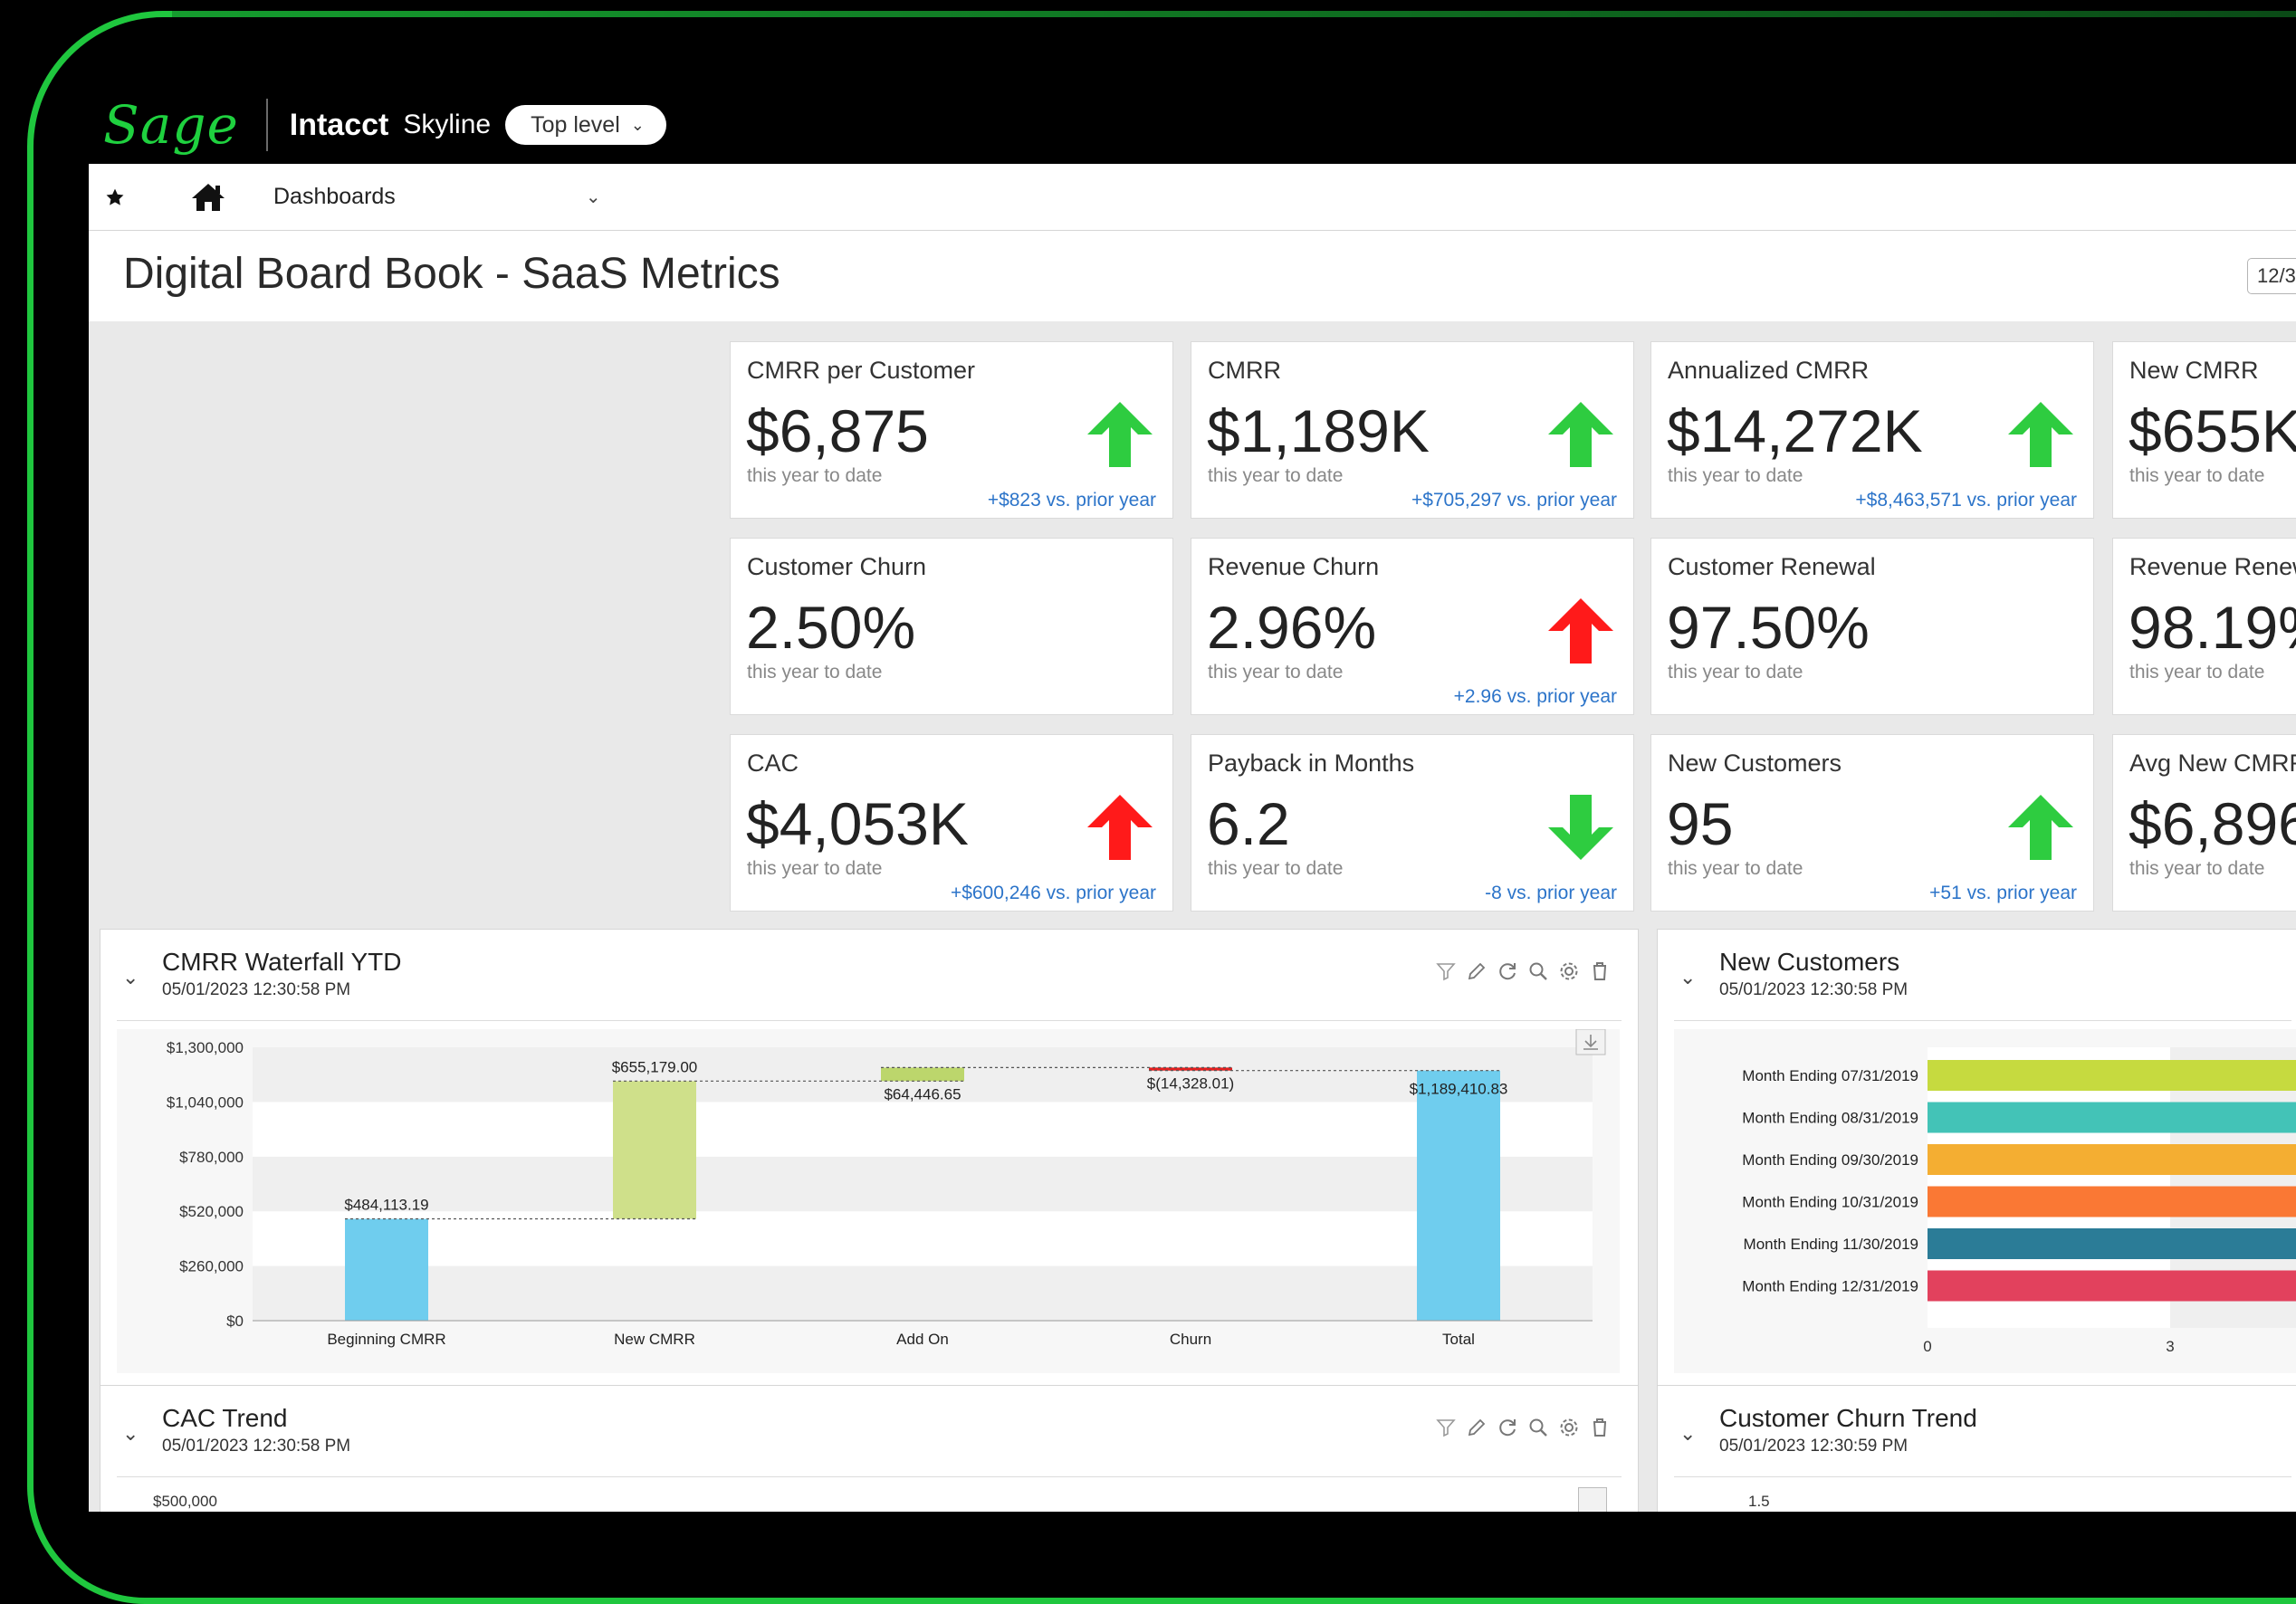 This screenshot has width=2296, height=1604. What do you see at coordinates (235, 1321) in the screenshot?
I see `y-tick-label: $0` at bounding box center [235, 1321].